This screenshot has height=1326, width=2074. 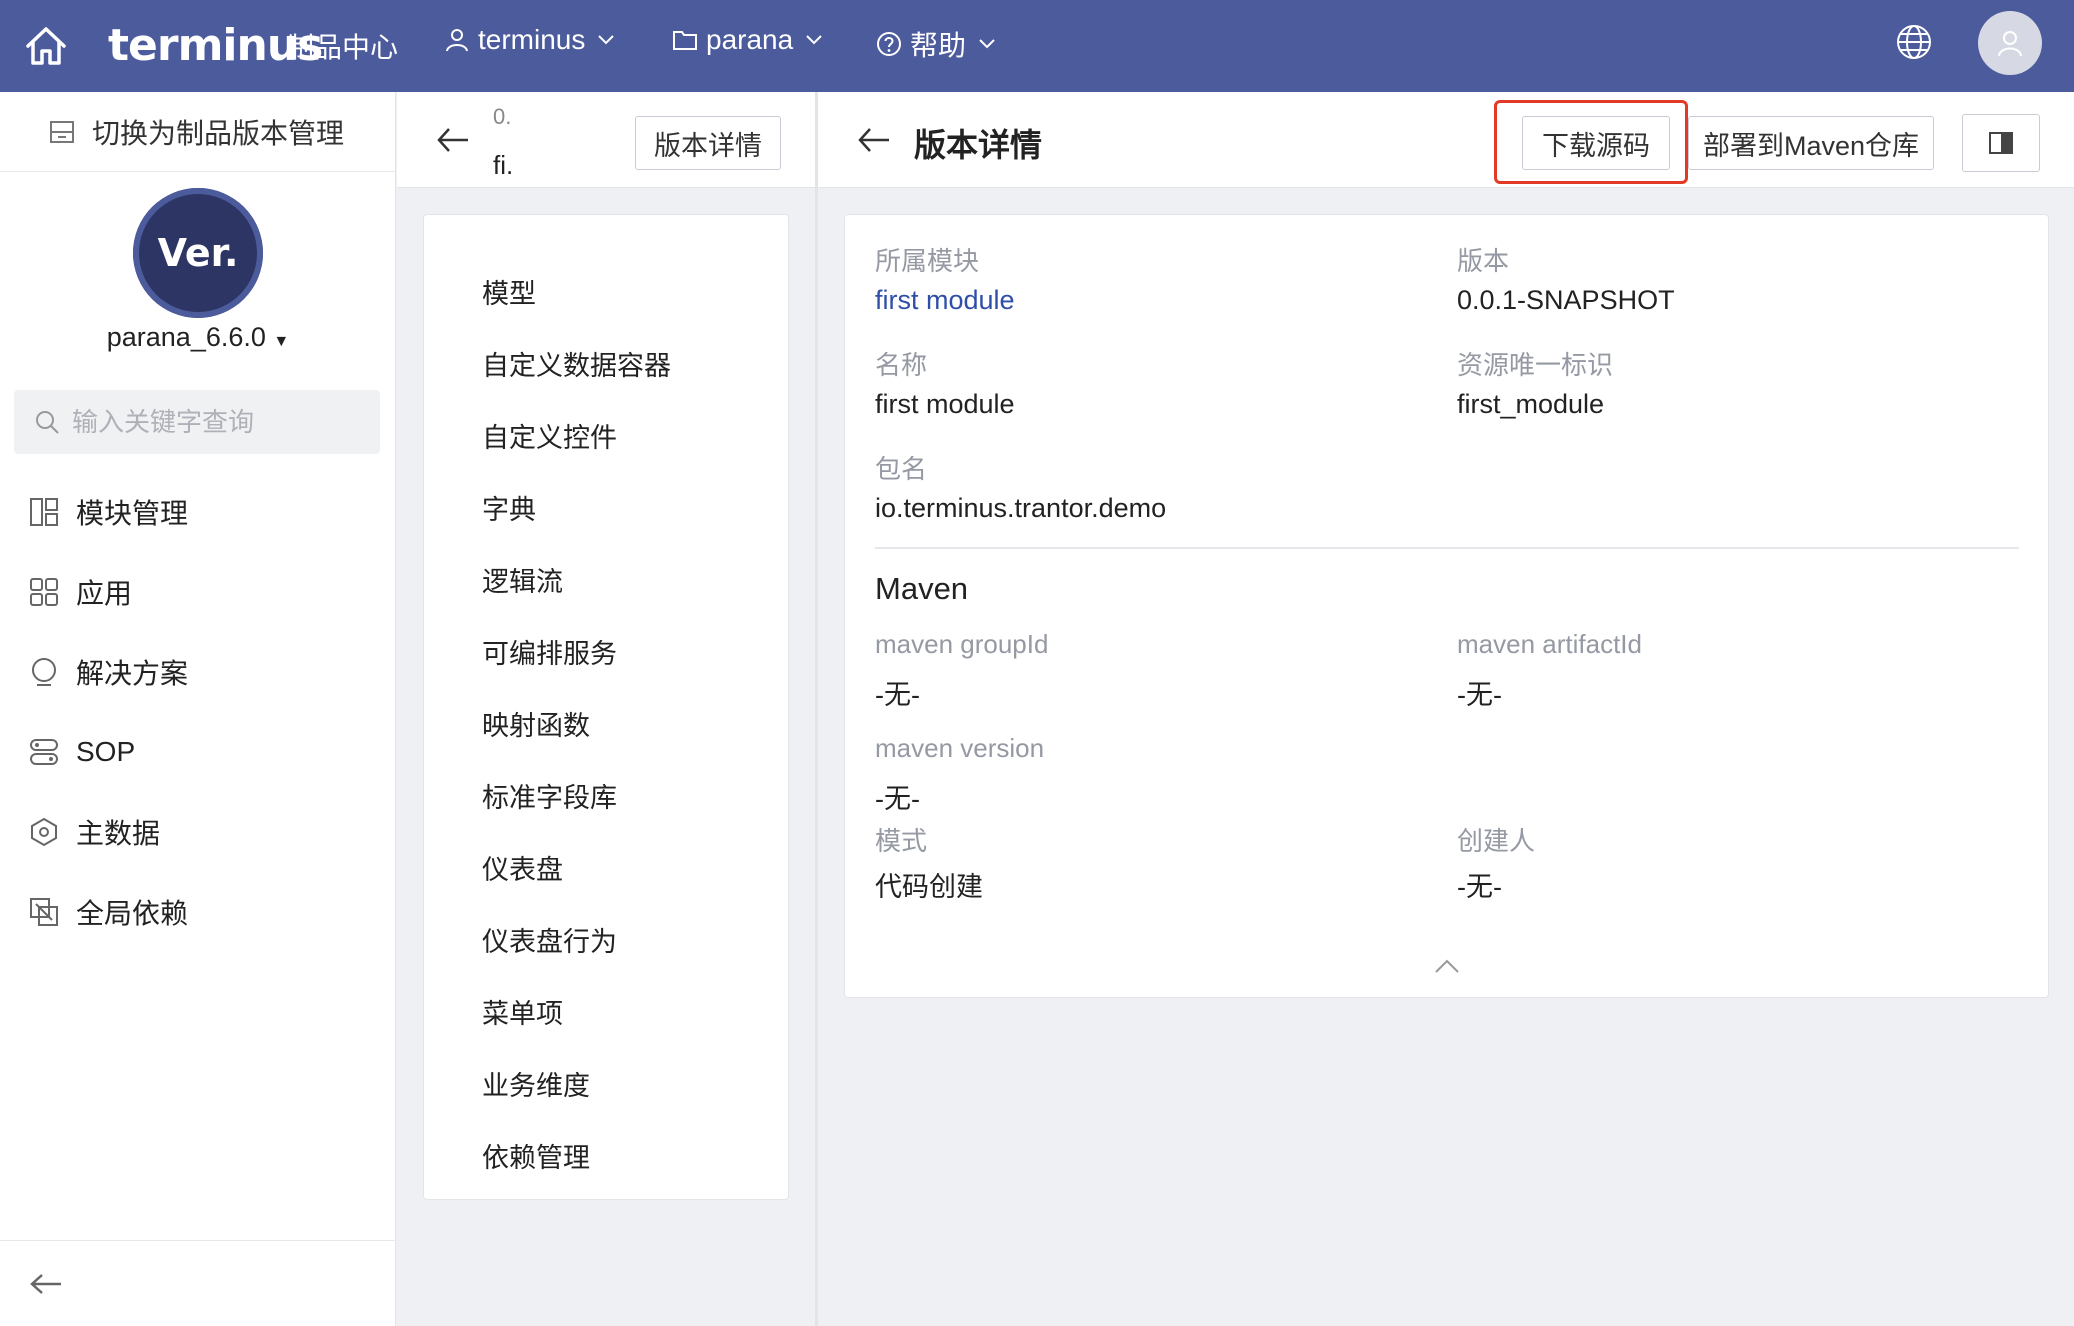 What do you see at coordinates (44, 752) in the screenshot?
I see `sop-icon` at bounding box center [44, 752].